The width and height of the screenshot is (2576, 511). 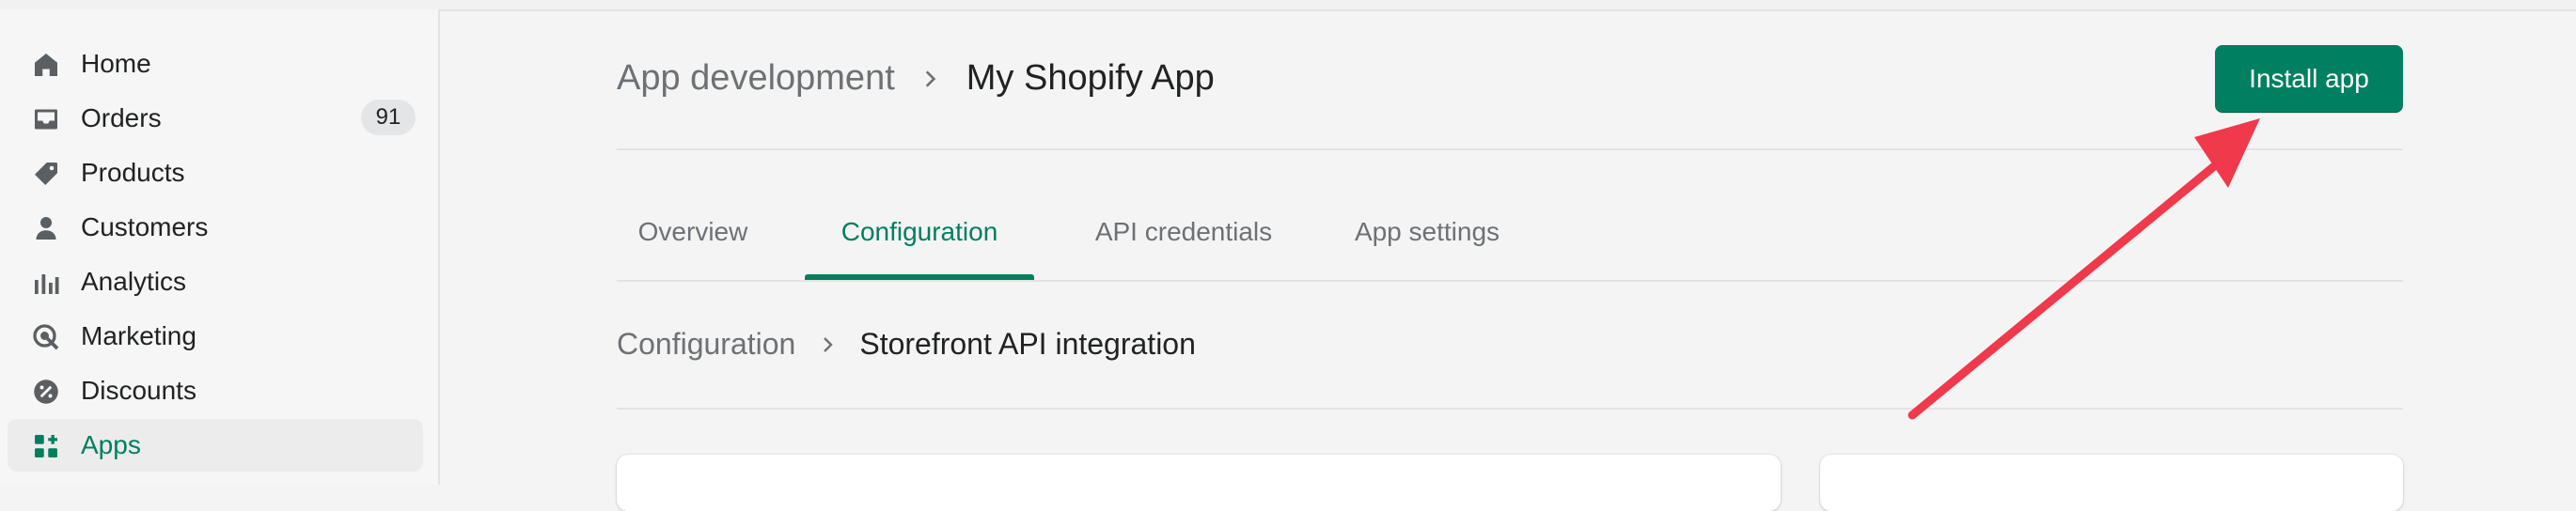 I want to click on sidebar-item-label: Discounts, so click(x=138, y=390).